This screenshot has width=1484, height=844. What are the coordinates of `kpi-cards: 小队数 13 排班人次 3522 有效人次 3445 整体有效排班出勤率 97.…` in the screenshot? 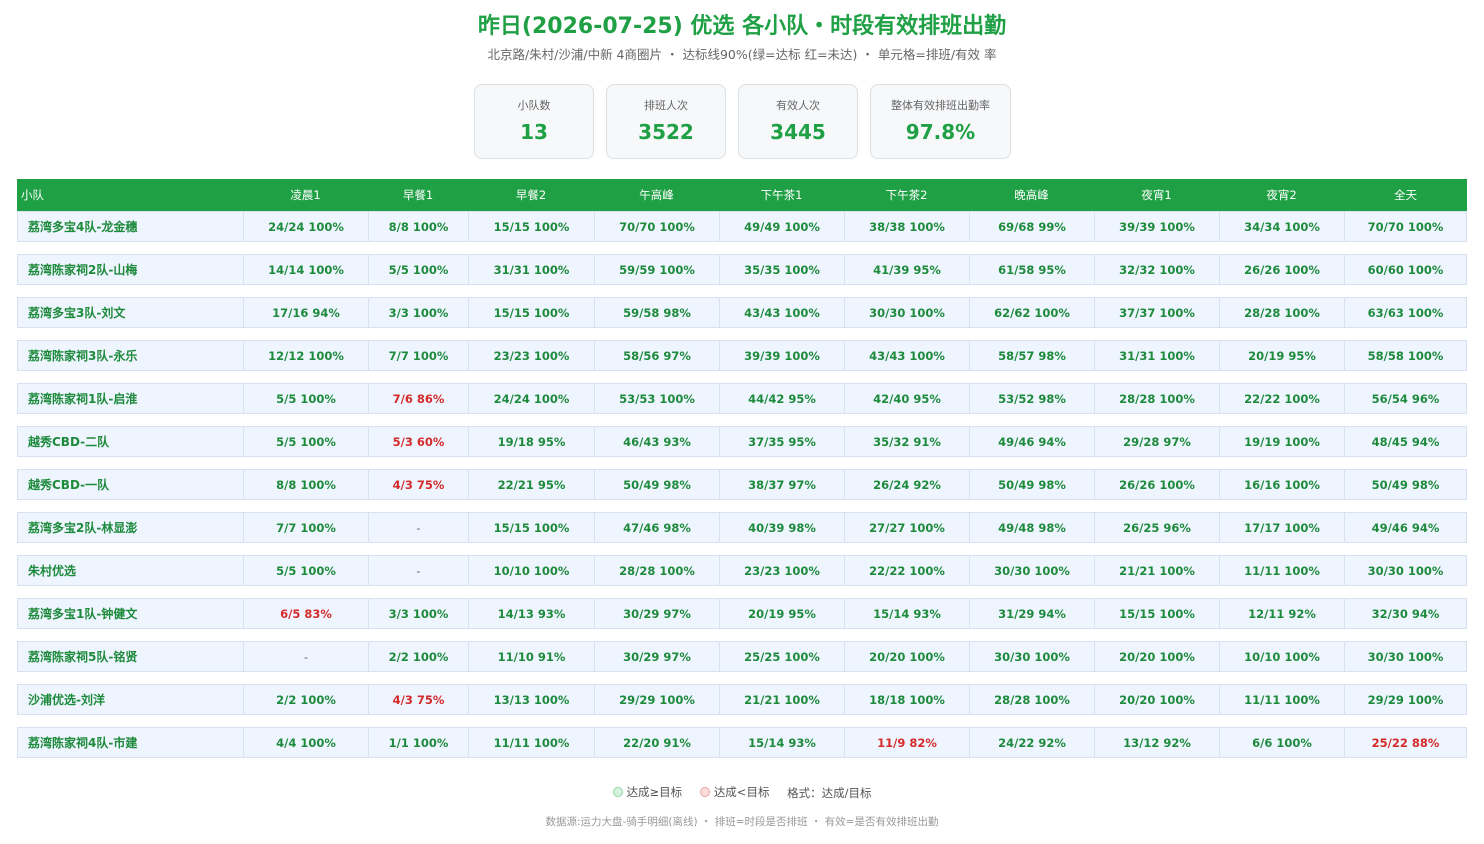 It's located at (742, 121).